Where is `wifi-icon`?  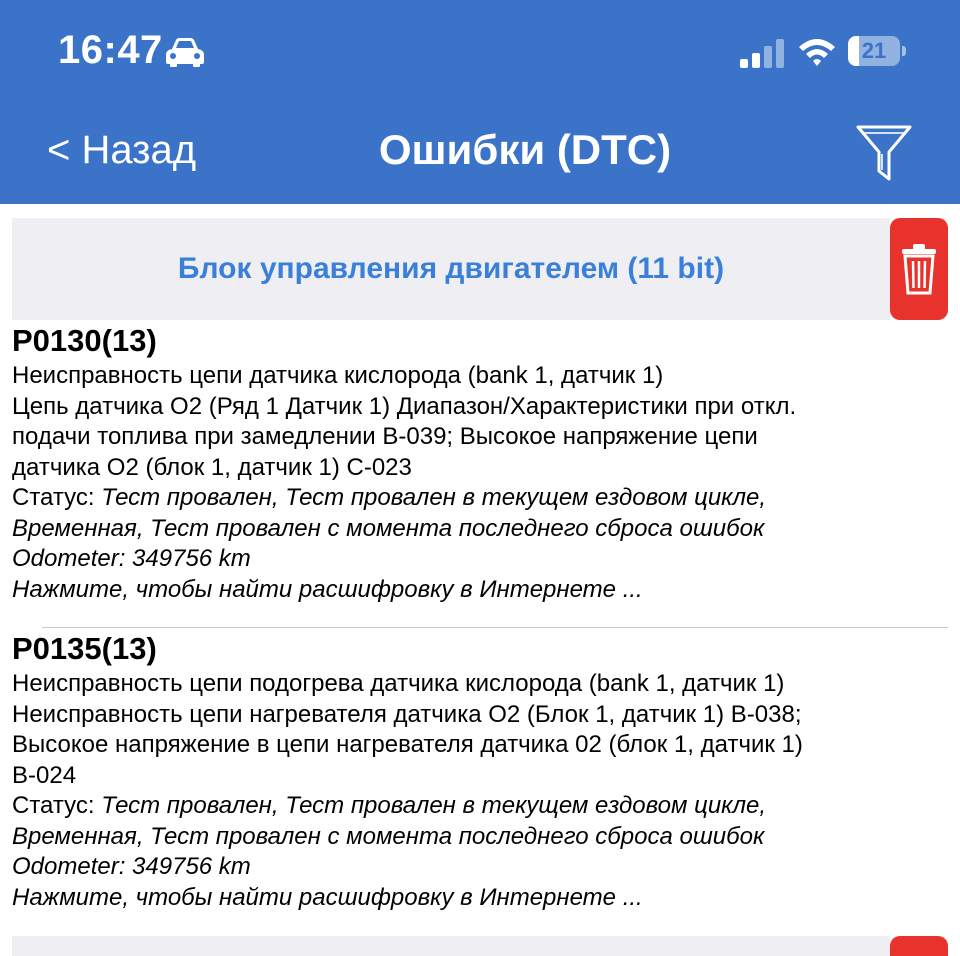
wifi-icon is located at coordinates (817, 52).